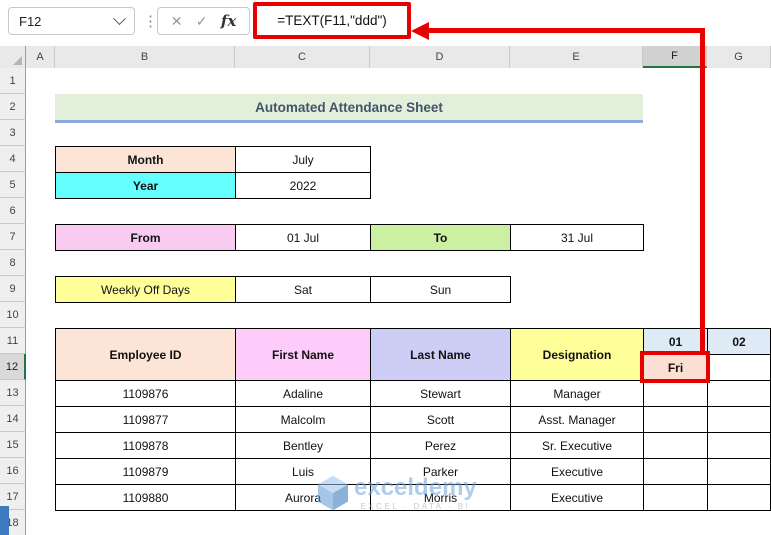  Describe the element at coordinates (145, 393) in the screenshot. I see `employee-id-cell: 1109876` at that location.